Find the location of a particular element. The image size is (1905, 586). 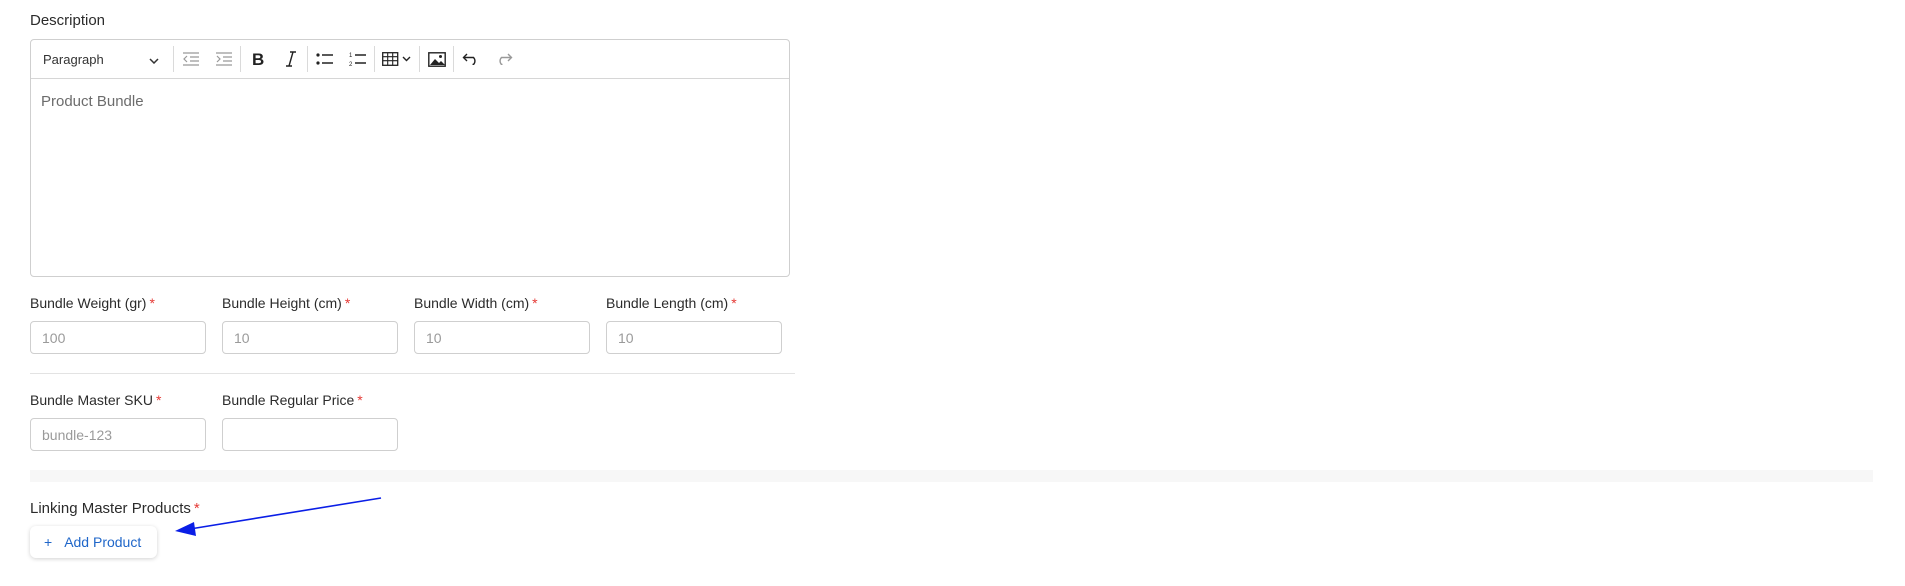

chevron-down-icon is located at coordinates (154, 59).